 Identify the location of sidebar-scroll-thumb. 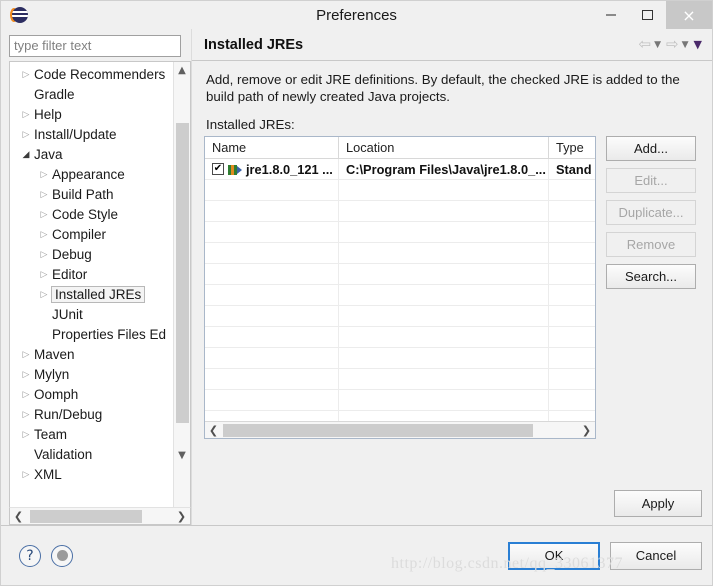
(182, 273).